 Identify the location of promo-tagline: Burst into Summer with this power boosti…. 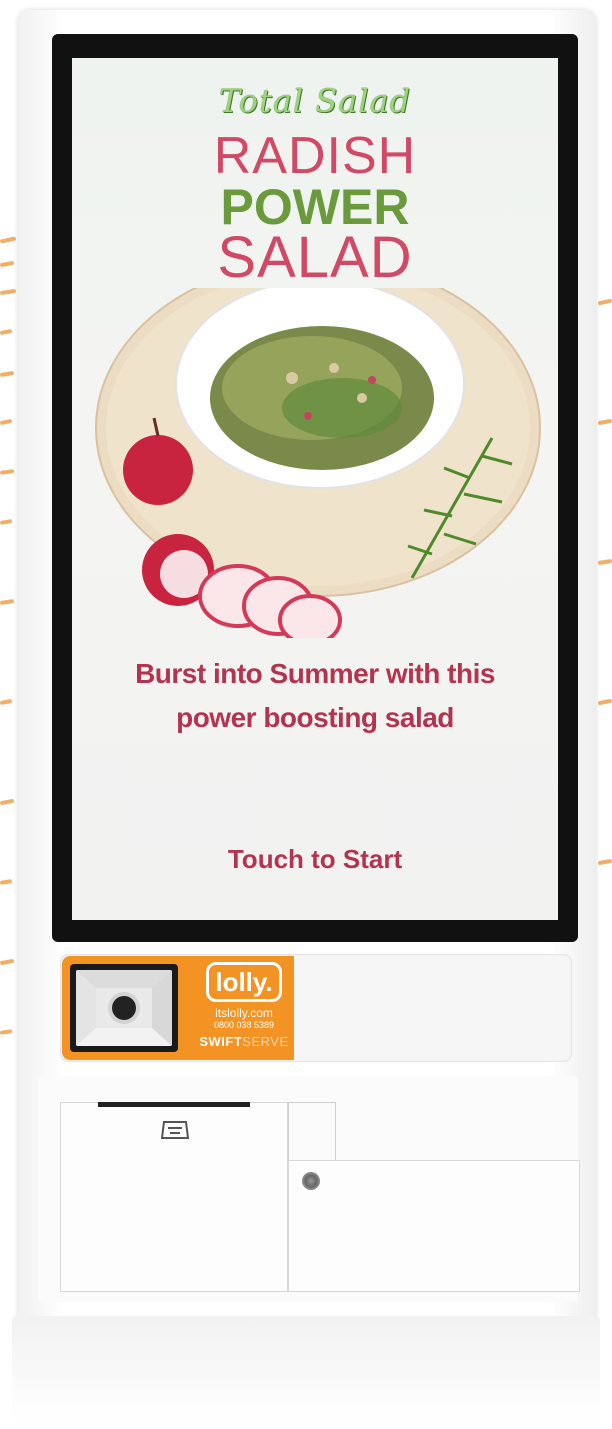
(315, 696).